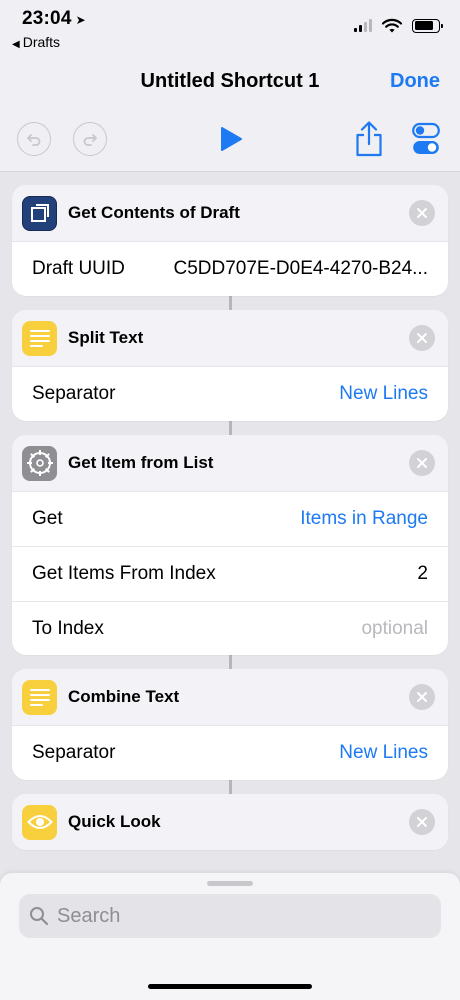 Image resolution: width=460 pixels, height=1000 pixels. I want to click on action-header: Get Contents of Draft, so click(230, 213).